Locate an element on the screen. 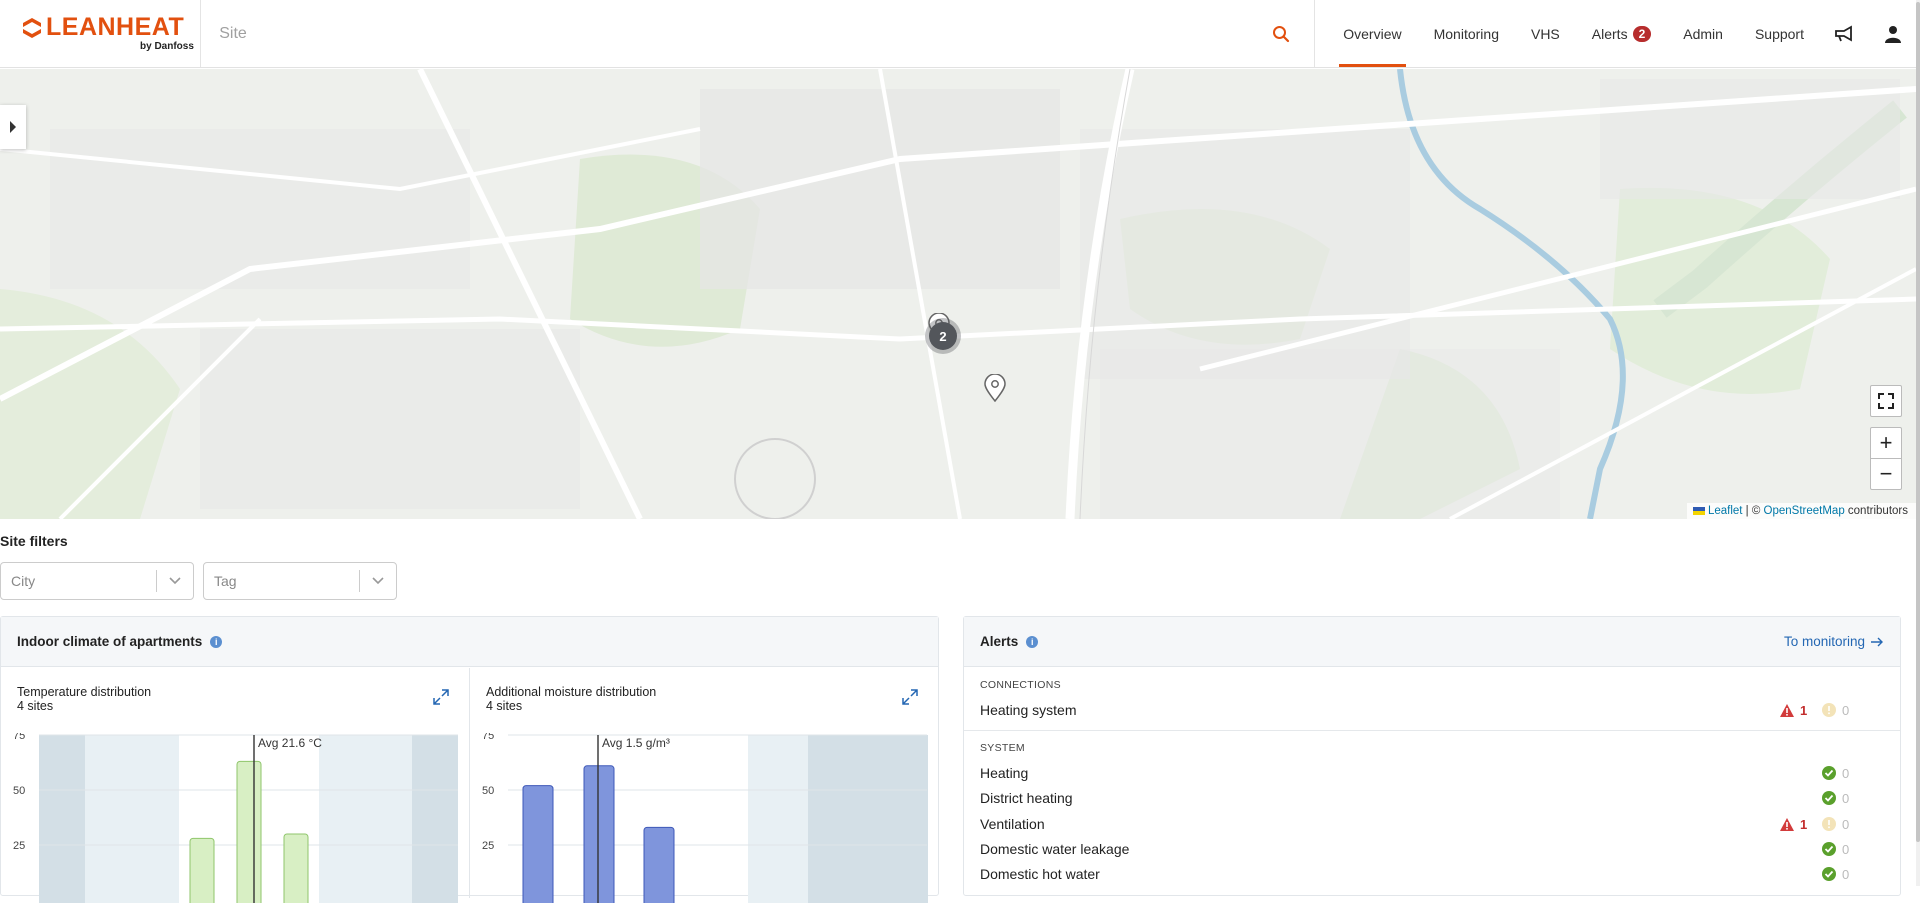  section-divider is located at coordinates (1432, 730).